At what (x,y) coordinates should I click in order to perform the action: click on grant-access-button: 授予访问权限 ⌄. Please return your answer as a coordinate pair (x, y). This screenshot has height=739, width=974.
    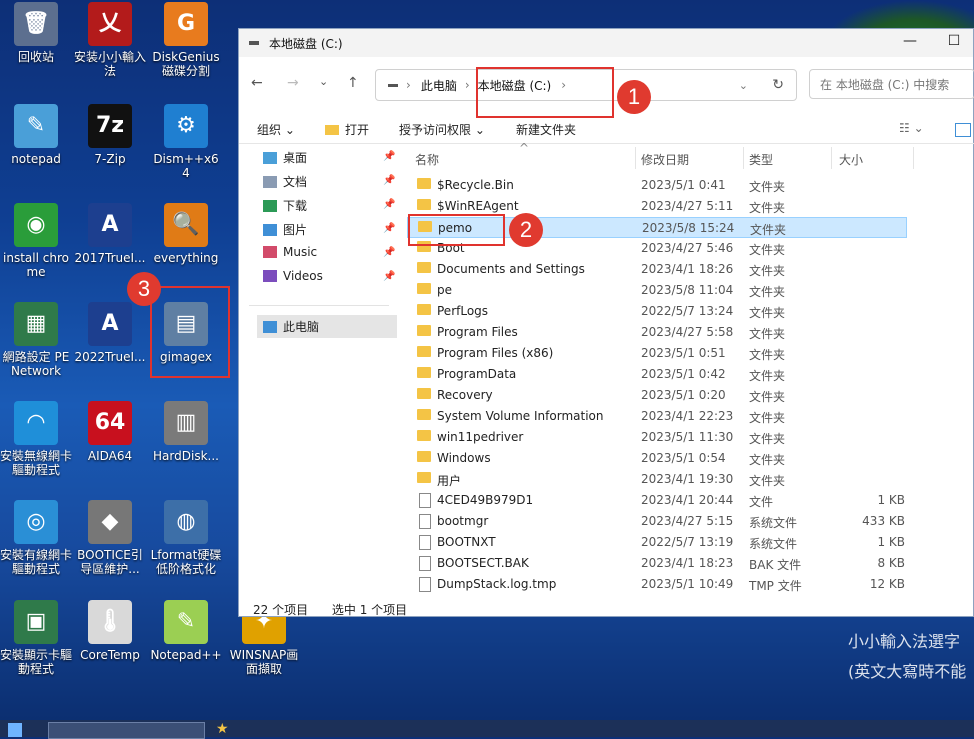
    Looking at the image, I should click on (442, 129).